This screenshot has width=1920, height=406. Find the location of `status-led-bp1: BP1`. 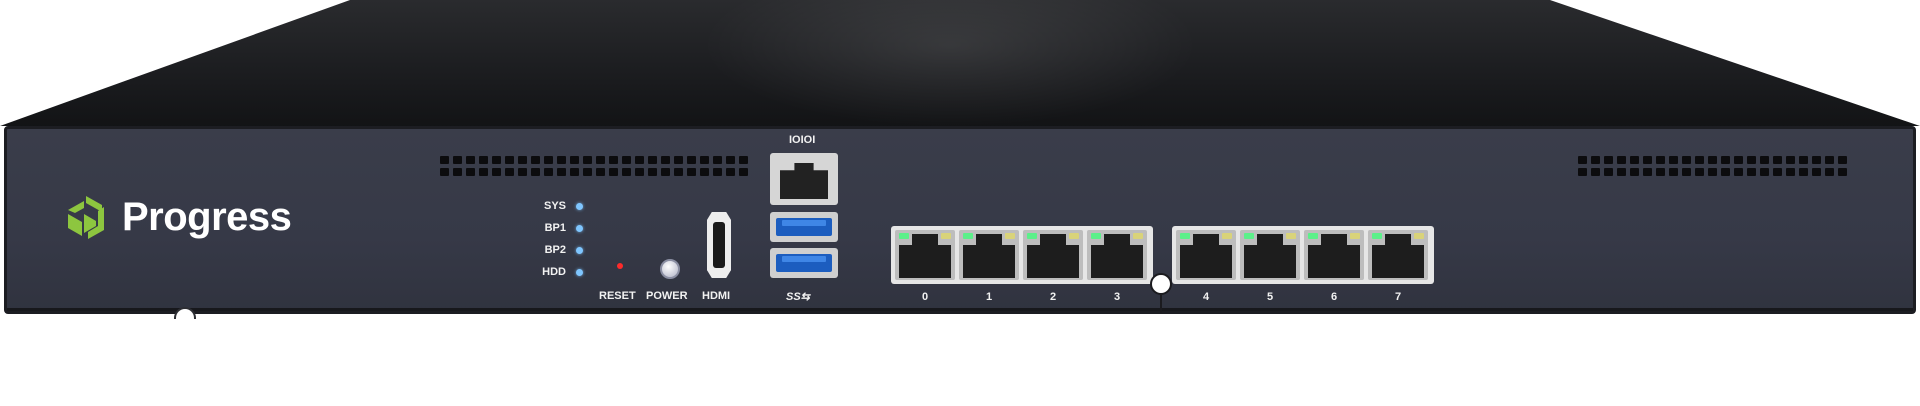

status-led-bp1: BP1 is located at coordinates (556, 228).